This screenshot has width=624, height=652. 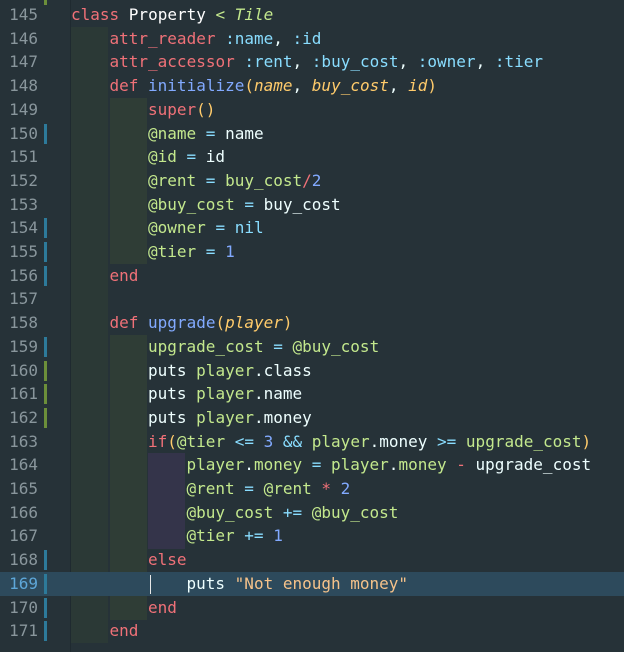 I want to click on code-line: 154 @owner = nil, so click(x=312, y=228).